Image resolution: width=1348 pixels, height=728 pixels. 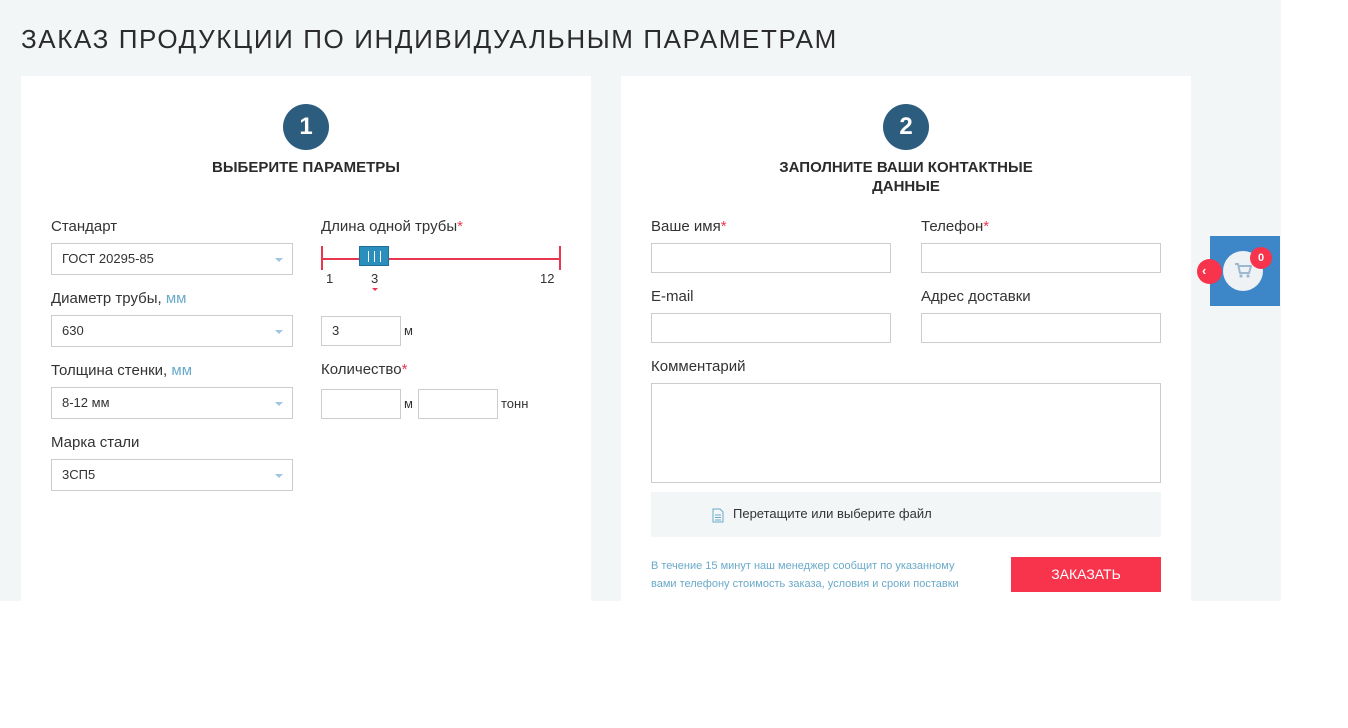 What do you see at coordinates (718, 515) in the screenshot?
I see `document-icon` at bounding box center [718, 515].